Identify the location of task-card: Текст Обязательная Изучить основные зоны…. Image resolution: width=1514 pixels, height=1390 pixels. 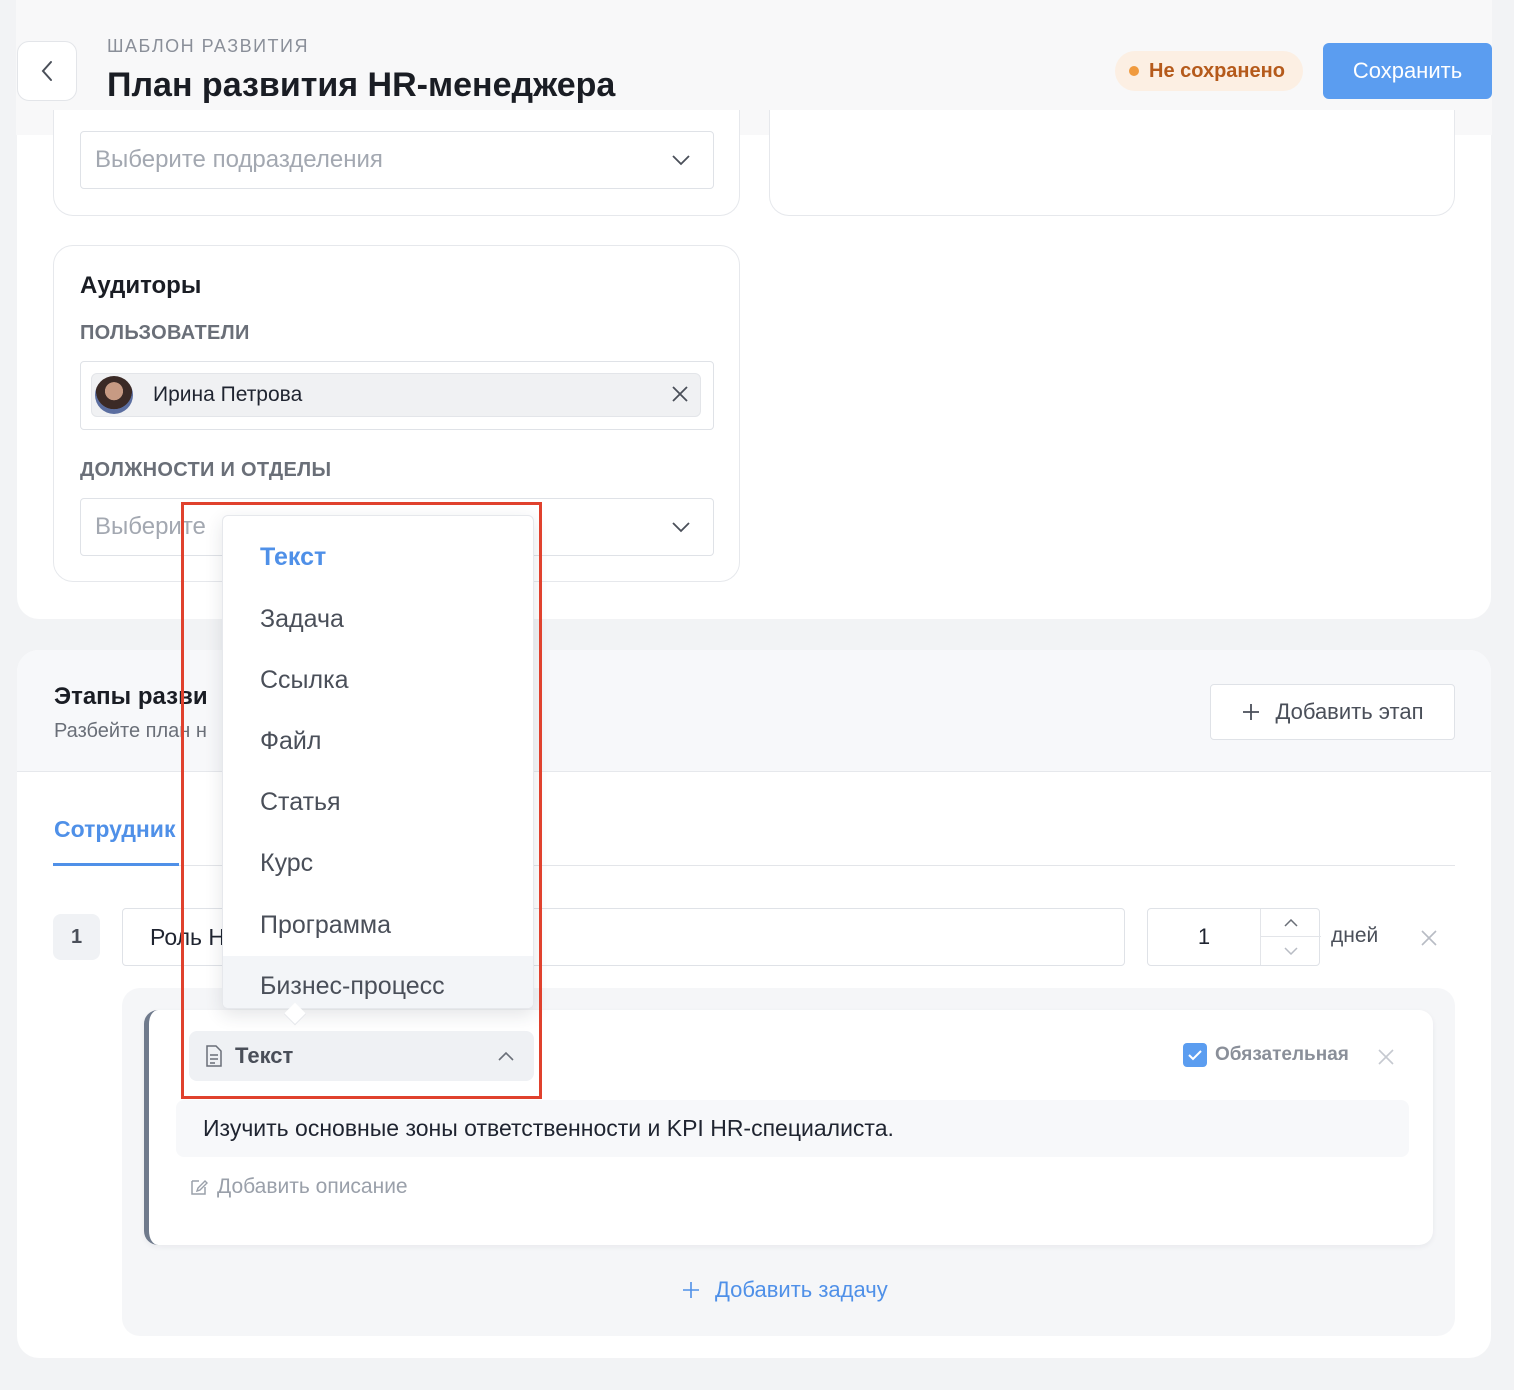
(788, 1127).